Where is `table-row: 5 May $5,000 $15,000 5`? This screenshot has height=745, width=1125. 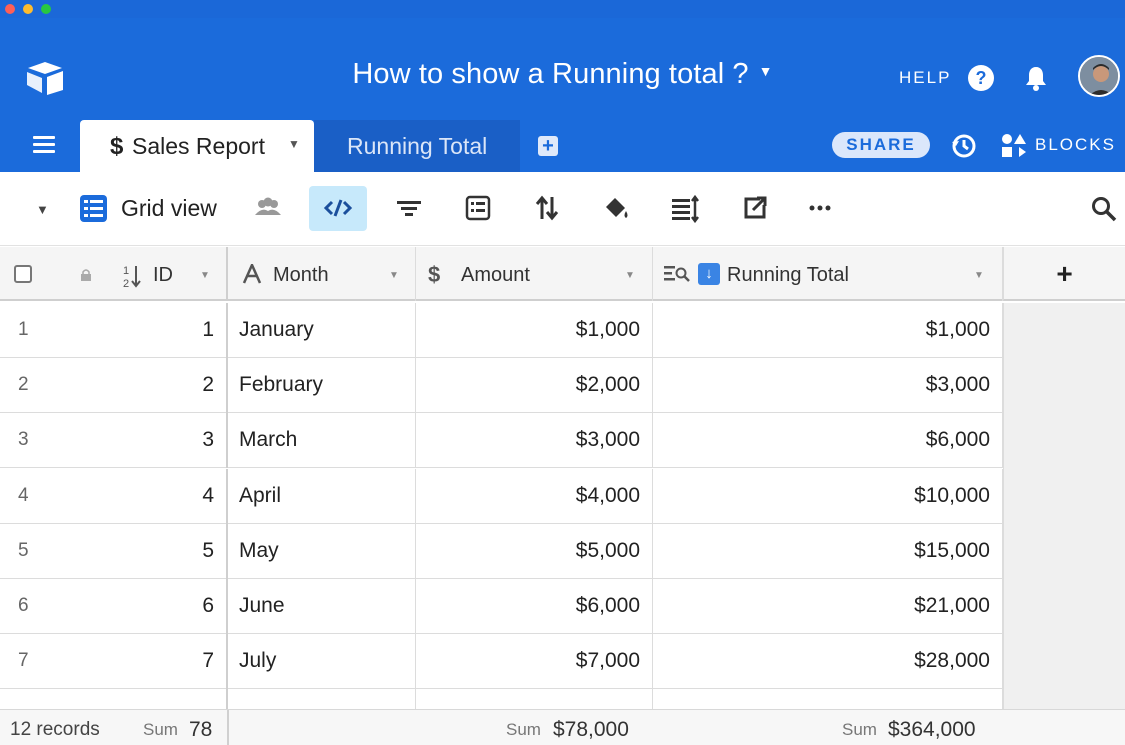
table-row: 5 May $5,000 $15,000 5 is located at coordinates (501, 551).